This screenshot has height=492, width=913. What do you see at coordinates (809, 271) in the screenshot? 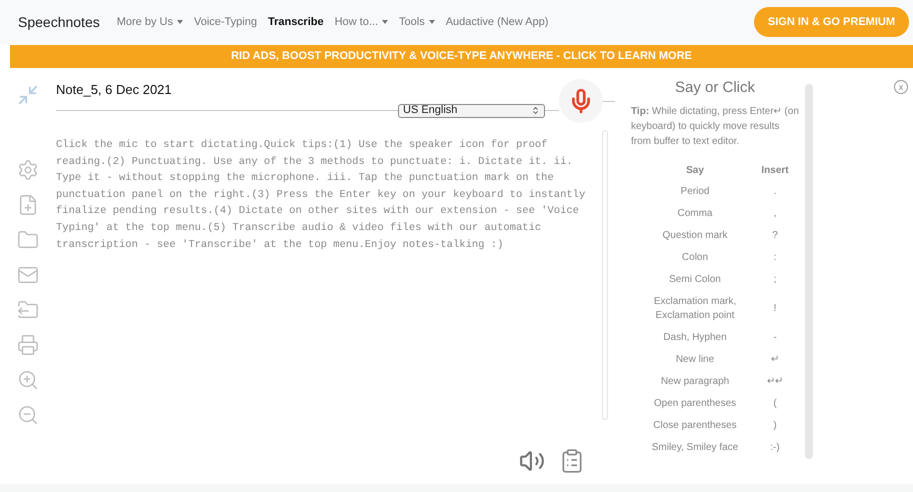
I see `panel-scrollbar` at bounding box center [809, 271].